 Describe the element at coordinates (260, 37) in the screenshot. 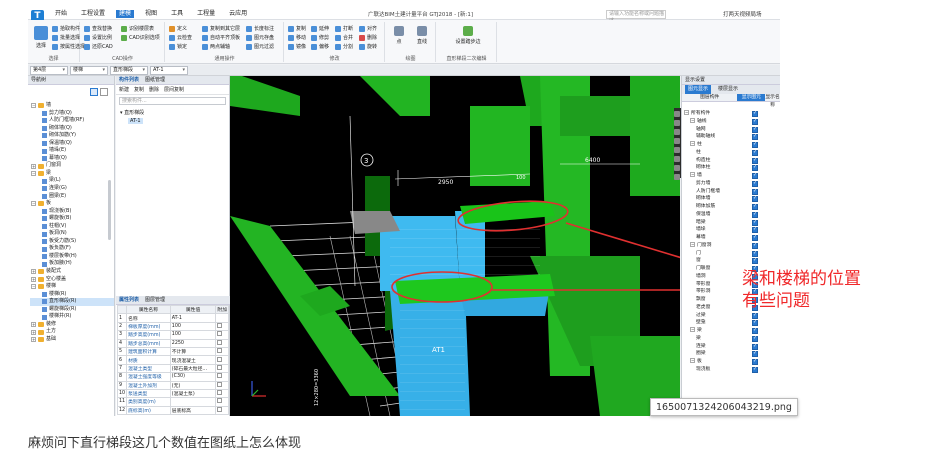

I see `save-element-button: 图元存盘` at that location.